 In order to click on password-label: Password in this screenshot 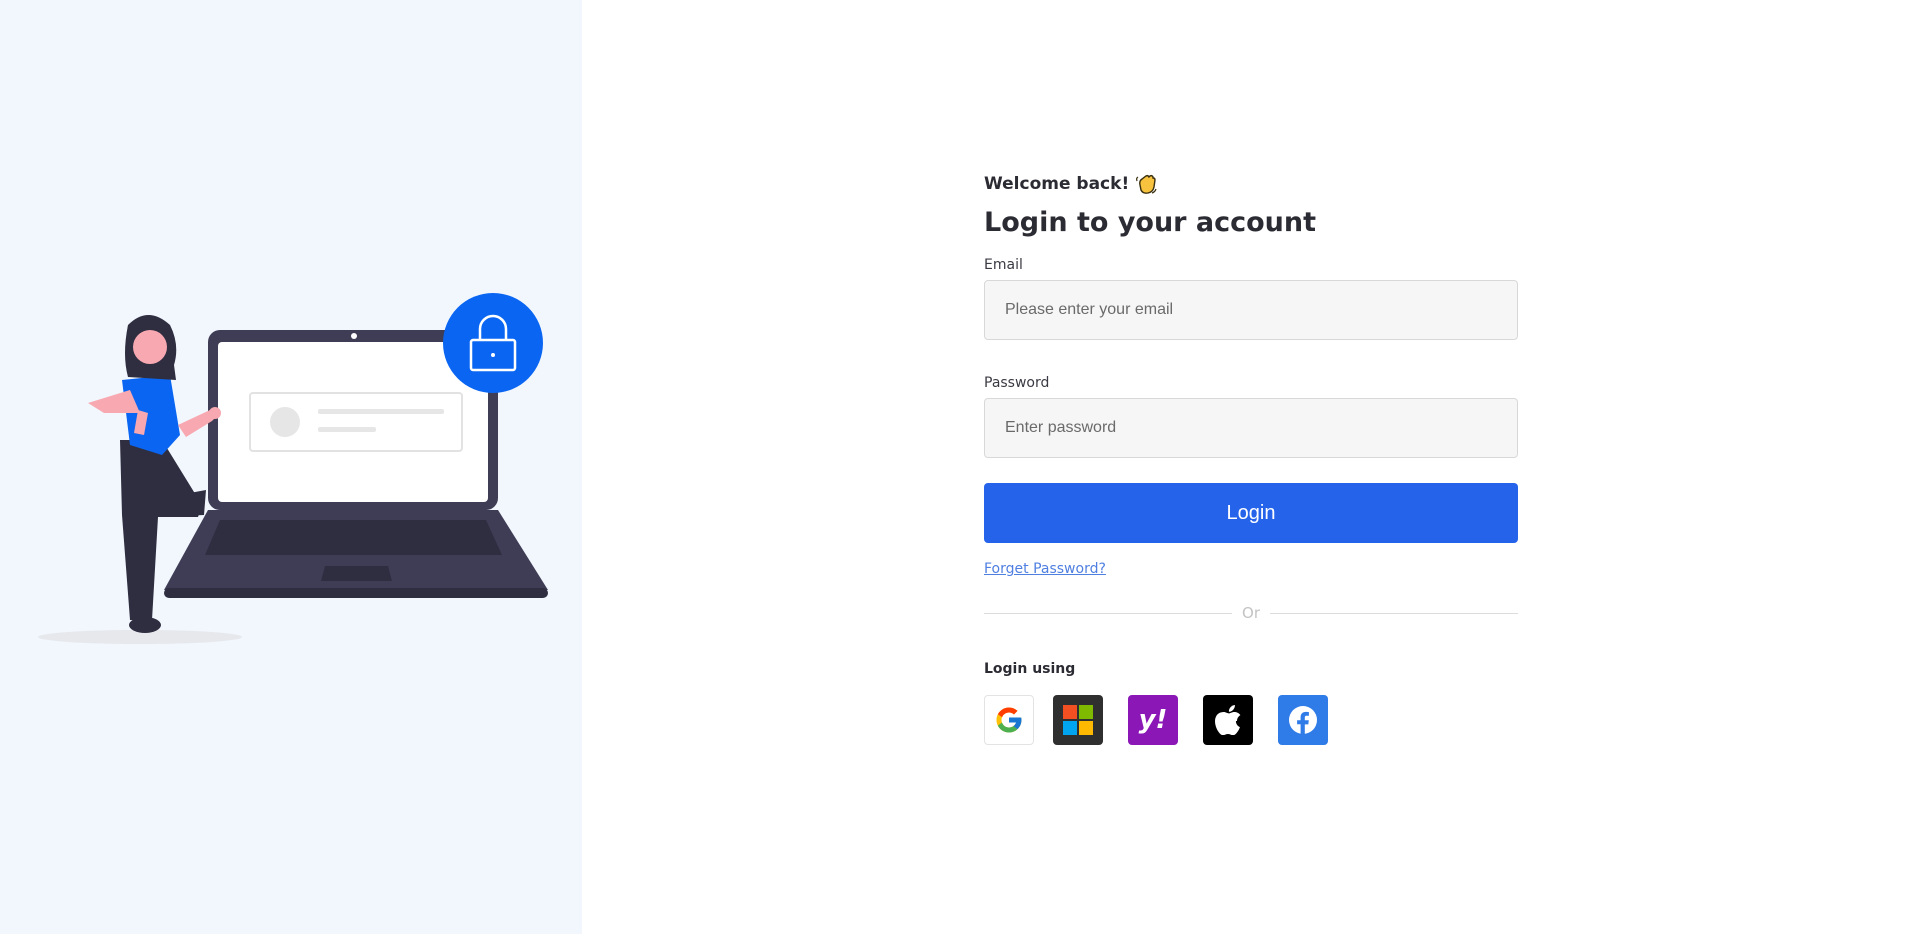, I will do `click(1017, 383)`.